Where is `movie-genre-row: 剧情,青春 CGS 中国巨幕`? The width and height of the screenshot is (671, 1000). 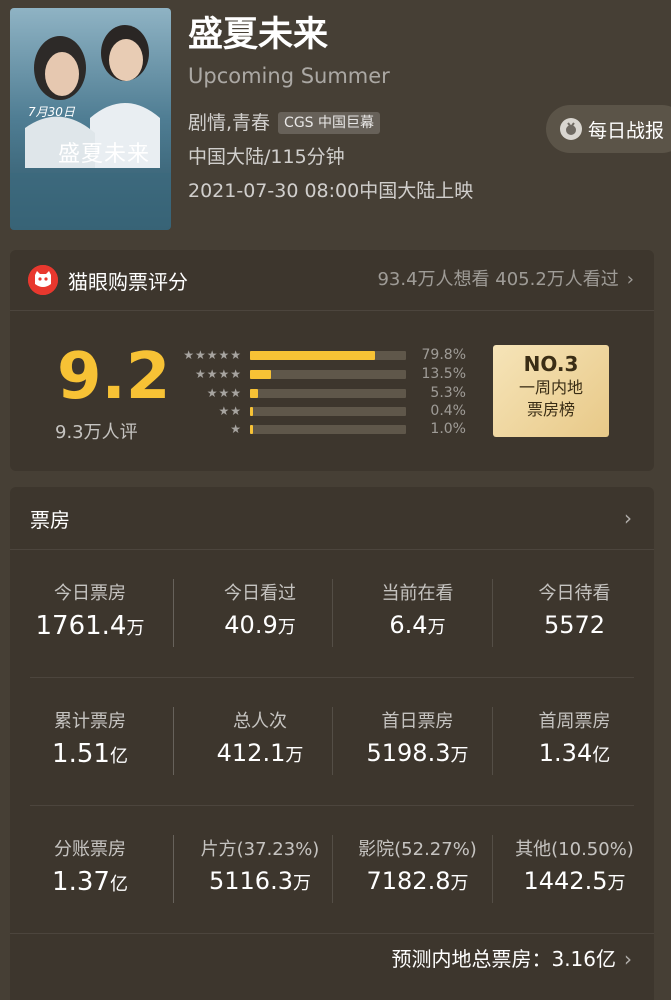 movie-genre-row: 剧情,青春 CGS 中国巨幕 is located at coordinates (284, 123).